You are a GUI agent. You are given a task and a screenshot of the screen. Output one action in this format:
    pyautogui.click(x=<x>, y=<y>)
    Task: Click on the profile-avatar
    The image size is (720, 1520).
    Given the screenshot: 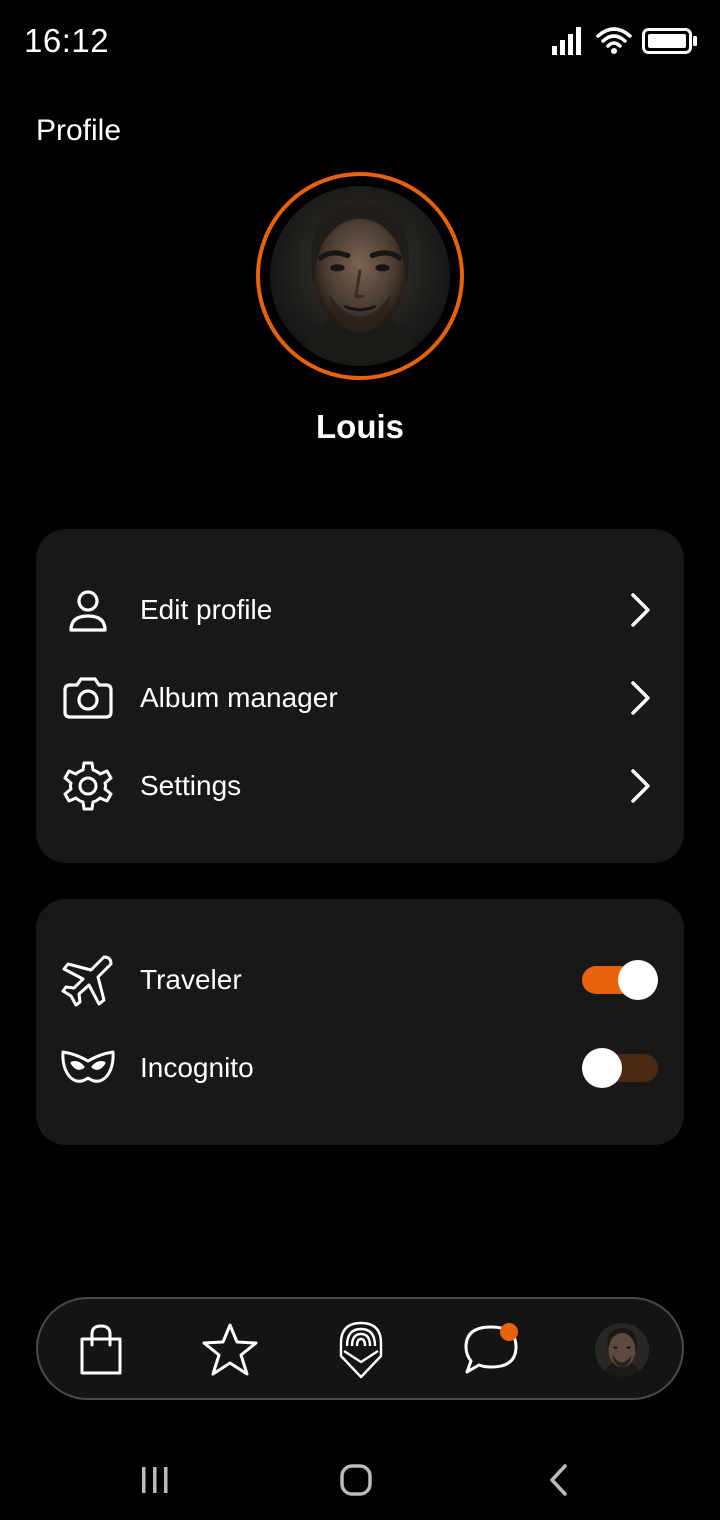 What is the action you would take?
    pyautogui.click(x=360, y=276)
    